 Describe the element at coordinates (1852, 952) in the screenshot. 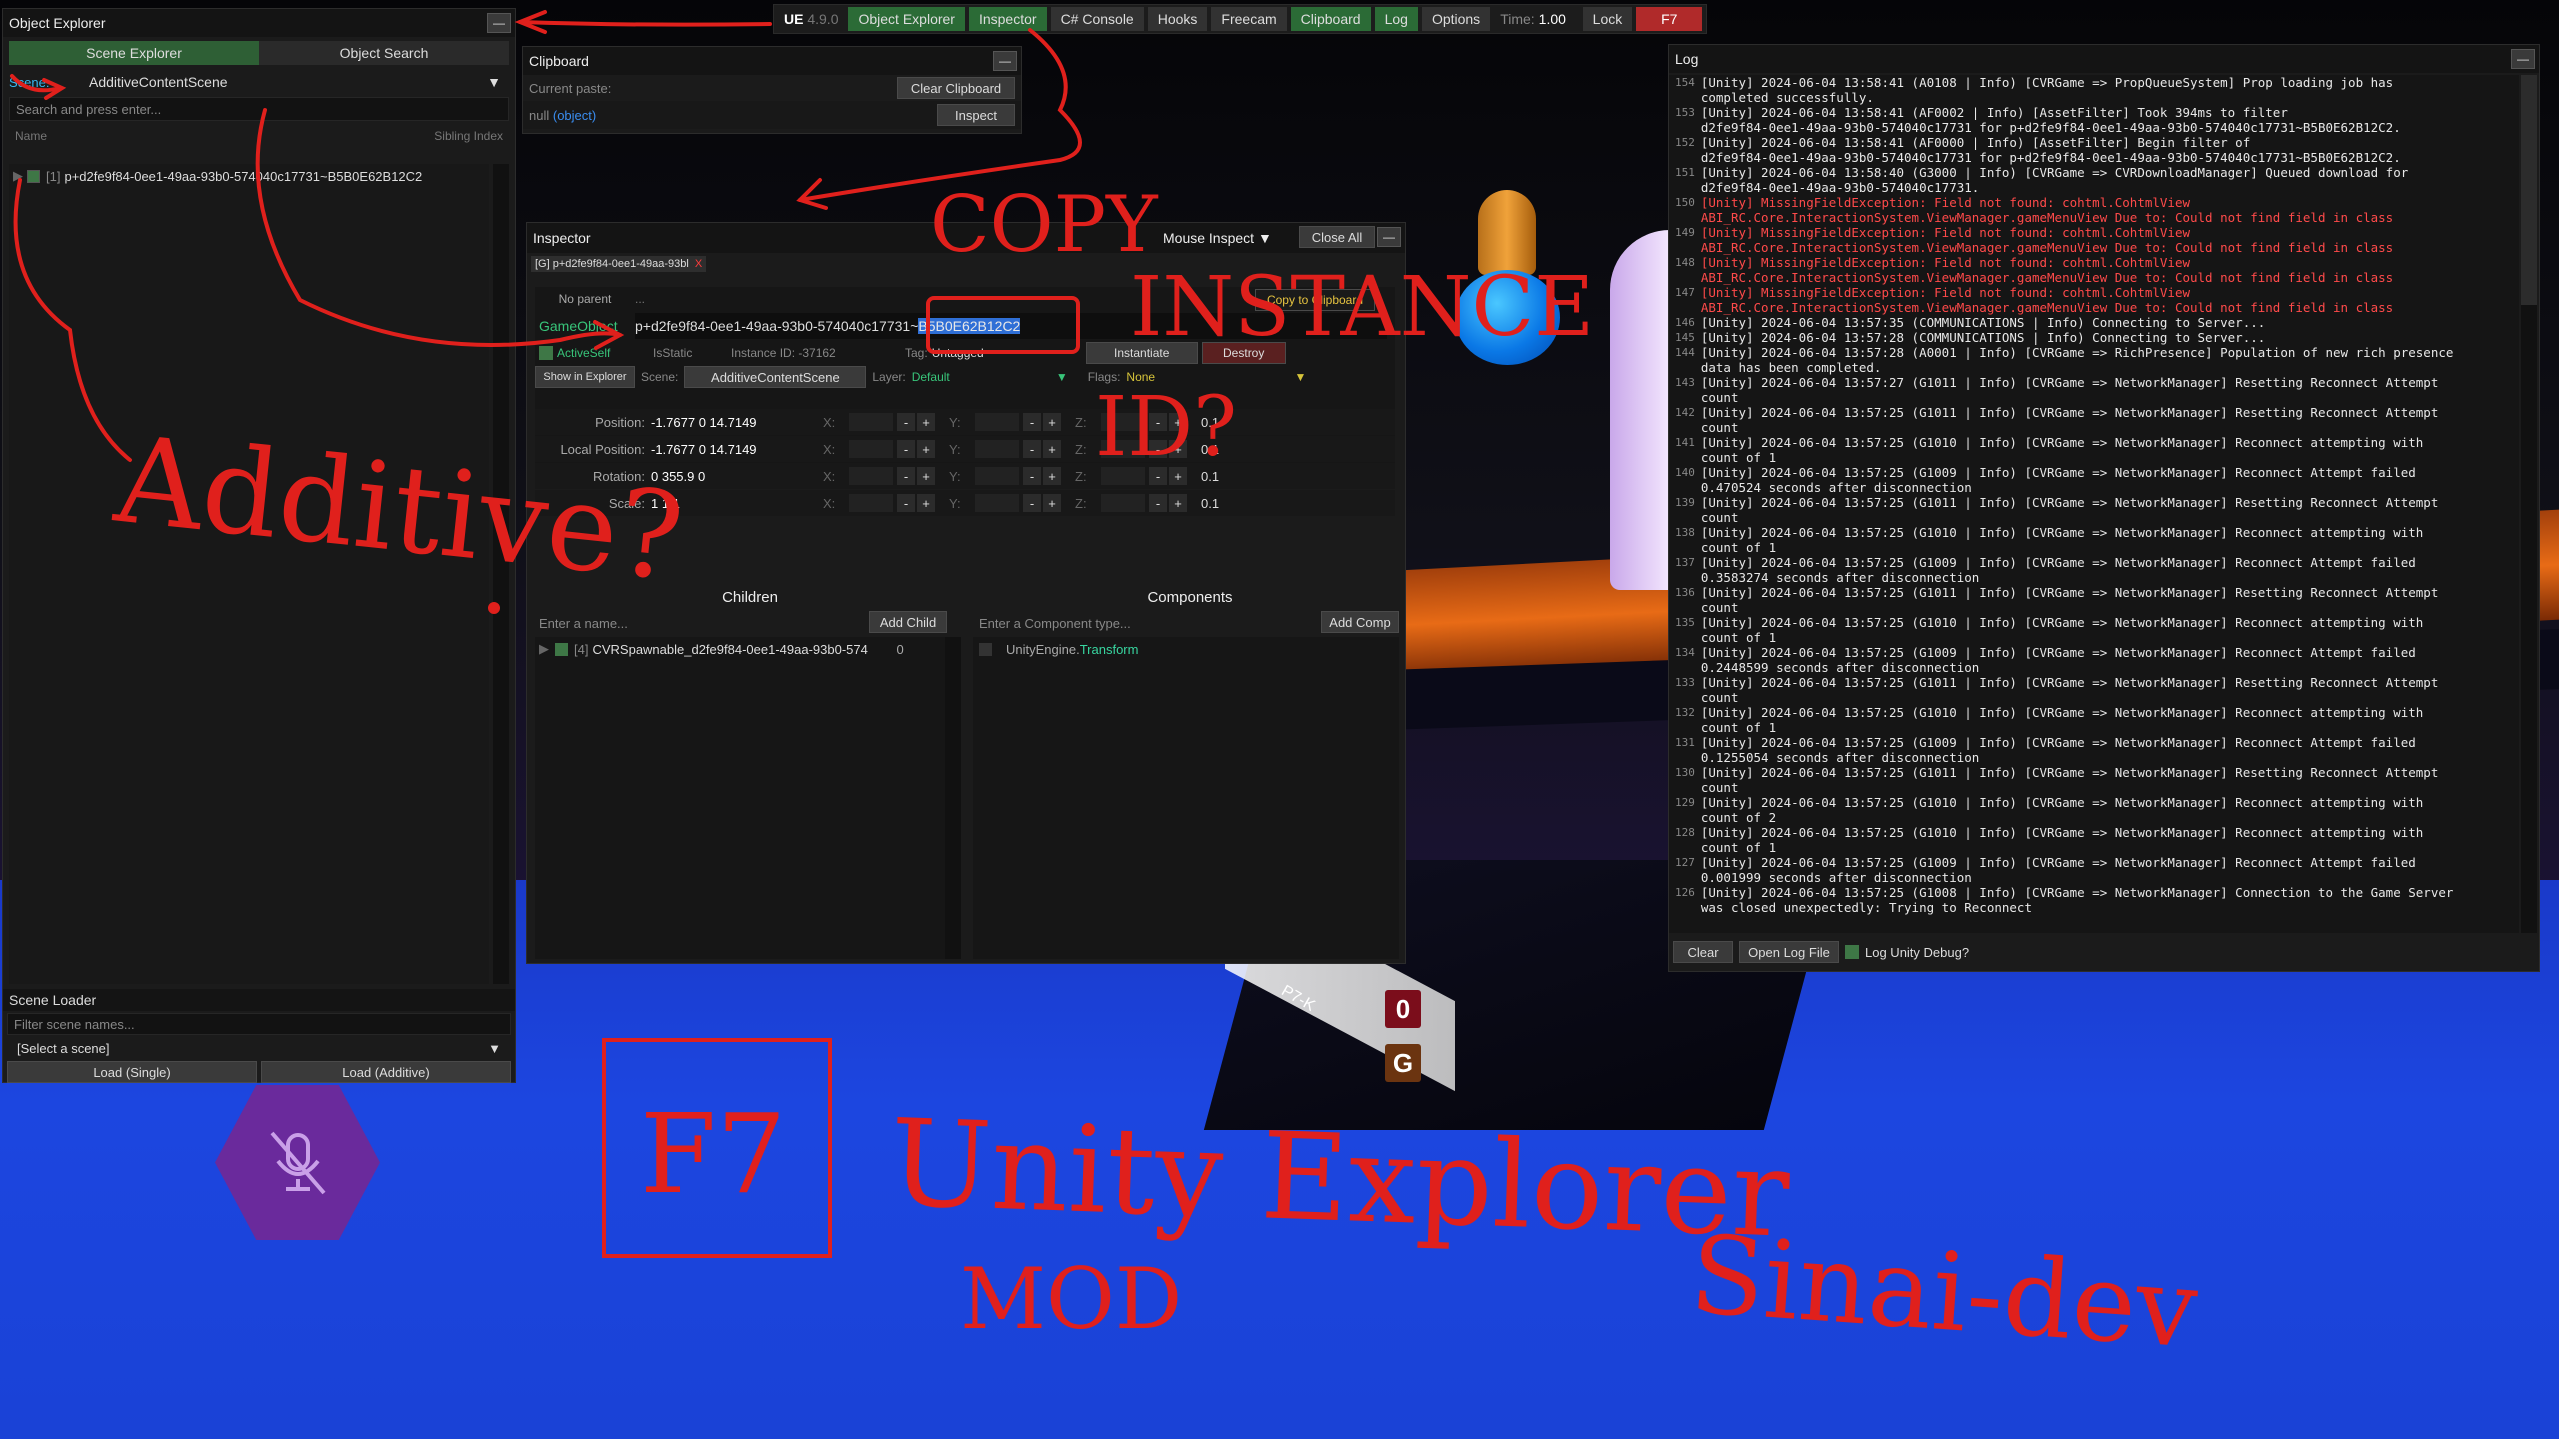

I see `log-unity-debug-checkbox` at that location.